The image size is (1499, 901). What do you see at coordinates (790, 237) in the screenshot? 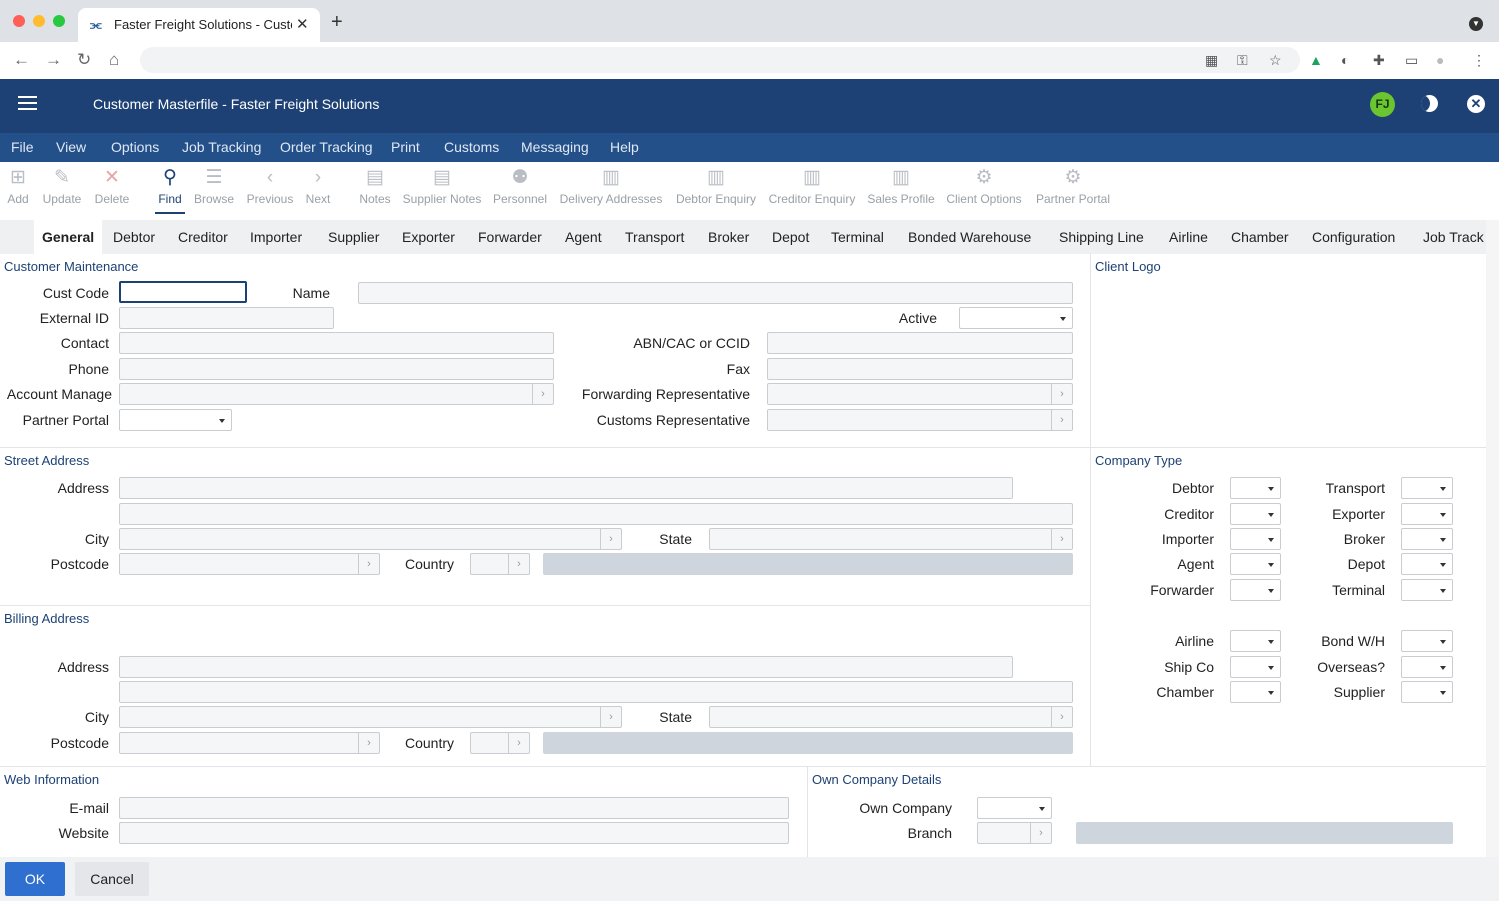
I see `tab-depot: Depot` at bounding box center [790, 237].